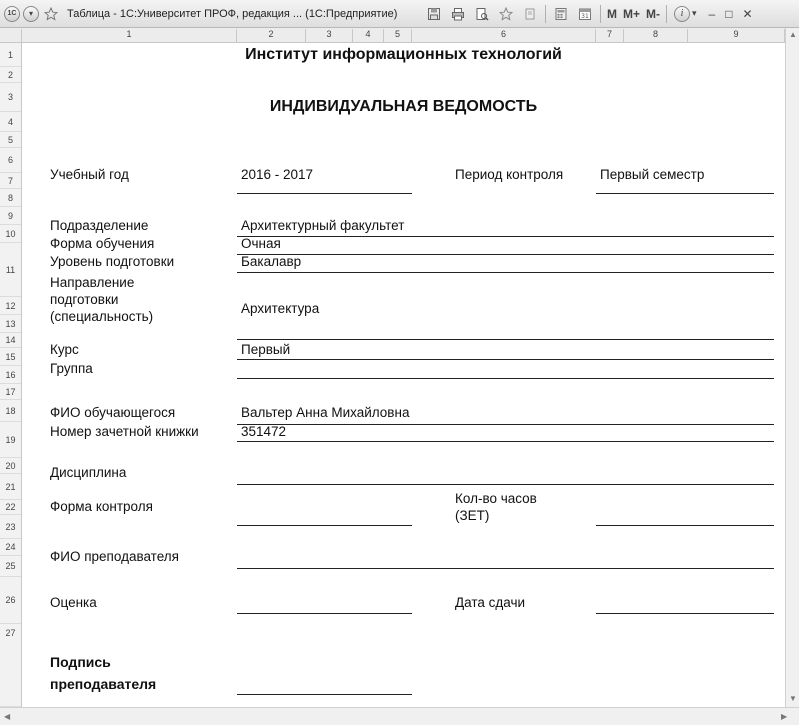 The image size is (799, 725). Describe the element at coordinates (10, 665) in the screenshot. I see `row-header-27: 27` at that location.